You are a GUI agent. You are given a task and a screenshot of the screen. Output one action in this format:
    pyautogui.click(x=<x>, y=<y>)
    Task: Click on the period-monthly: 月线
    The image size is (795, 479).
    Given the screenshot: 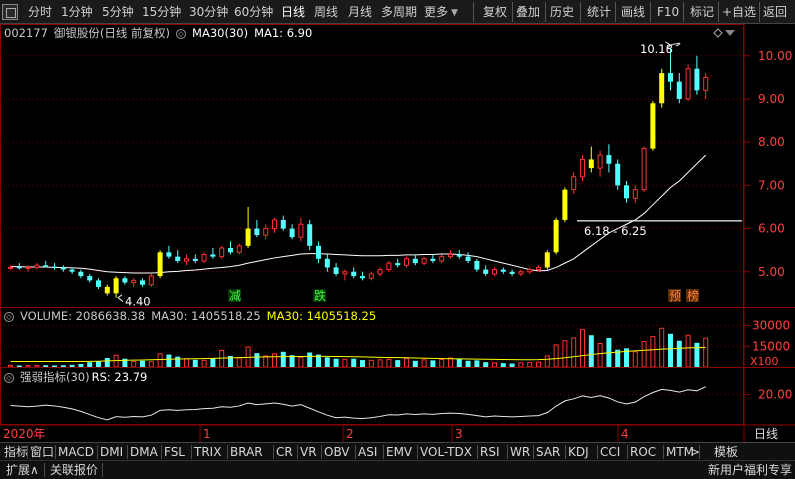 What is the action you would take?
    pyautogui.click(x=360, y=12)
    